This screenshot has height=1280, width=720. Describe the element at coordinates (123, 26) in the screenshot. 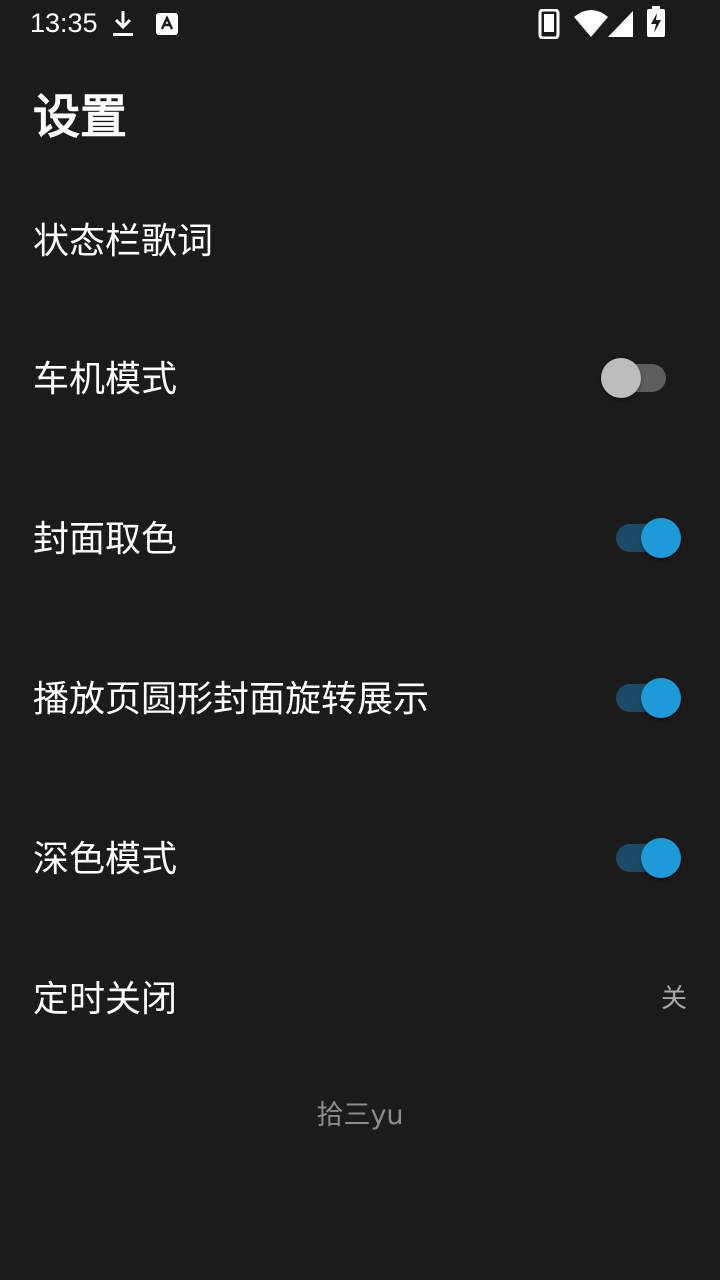

I see `download-icon` at that location.